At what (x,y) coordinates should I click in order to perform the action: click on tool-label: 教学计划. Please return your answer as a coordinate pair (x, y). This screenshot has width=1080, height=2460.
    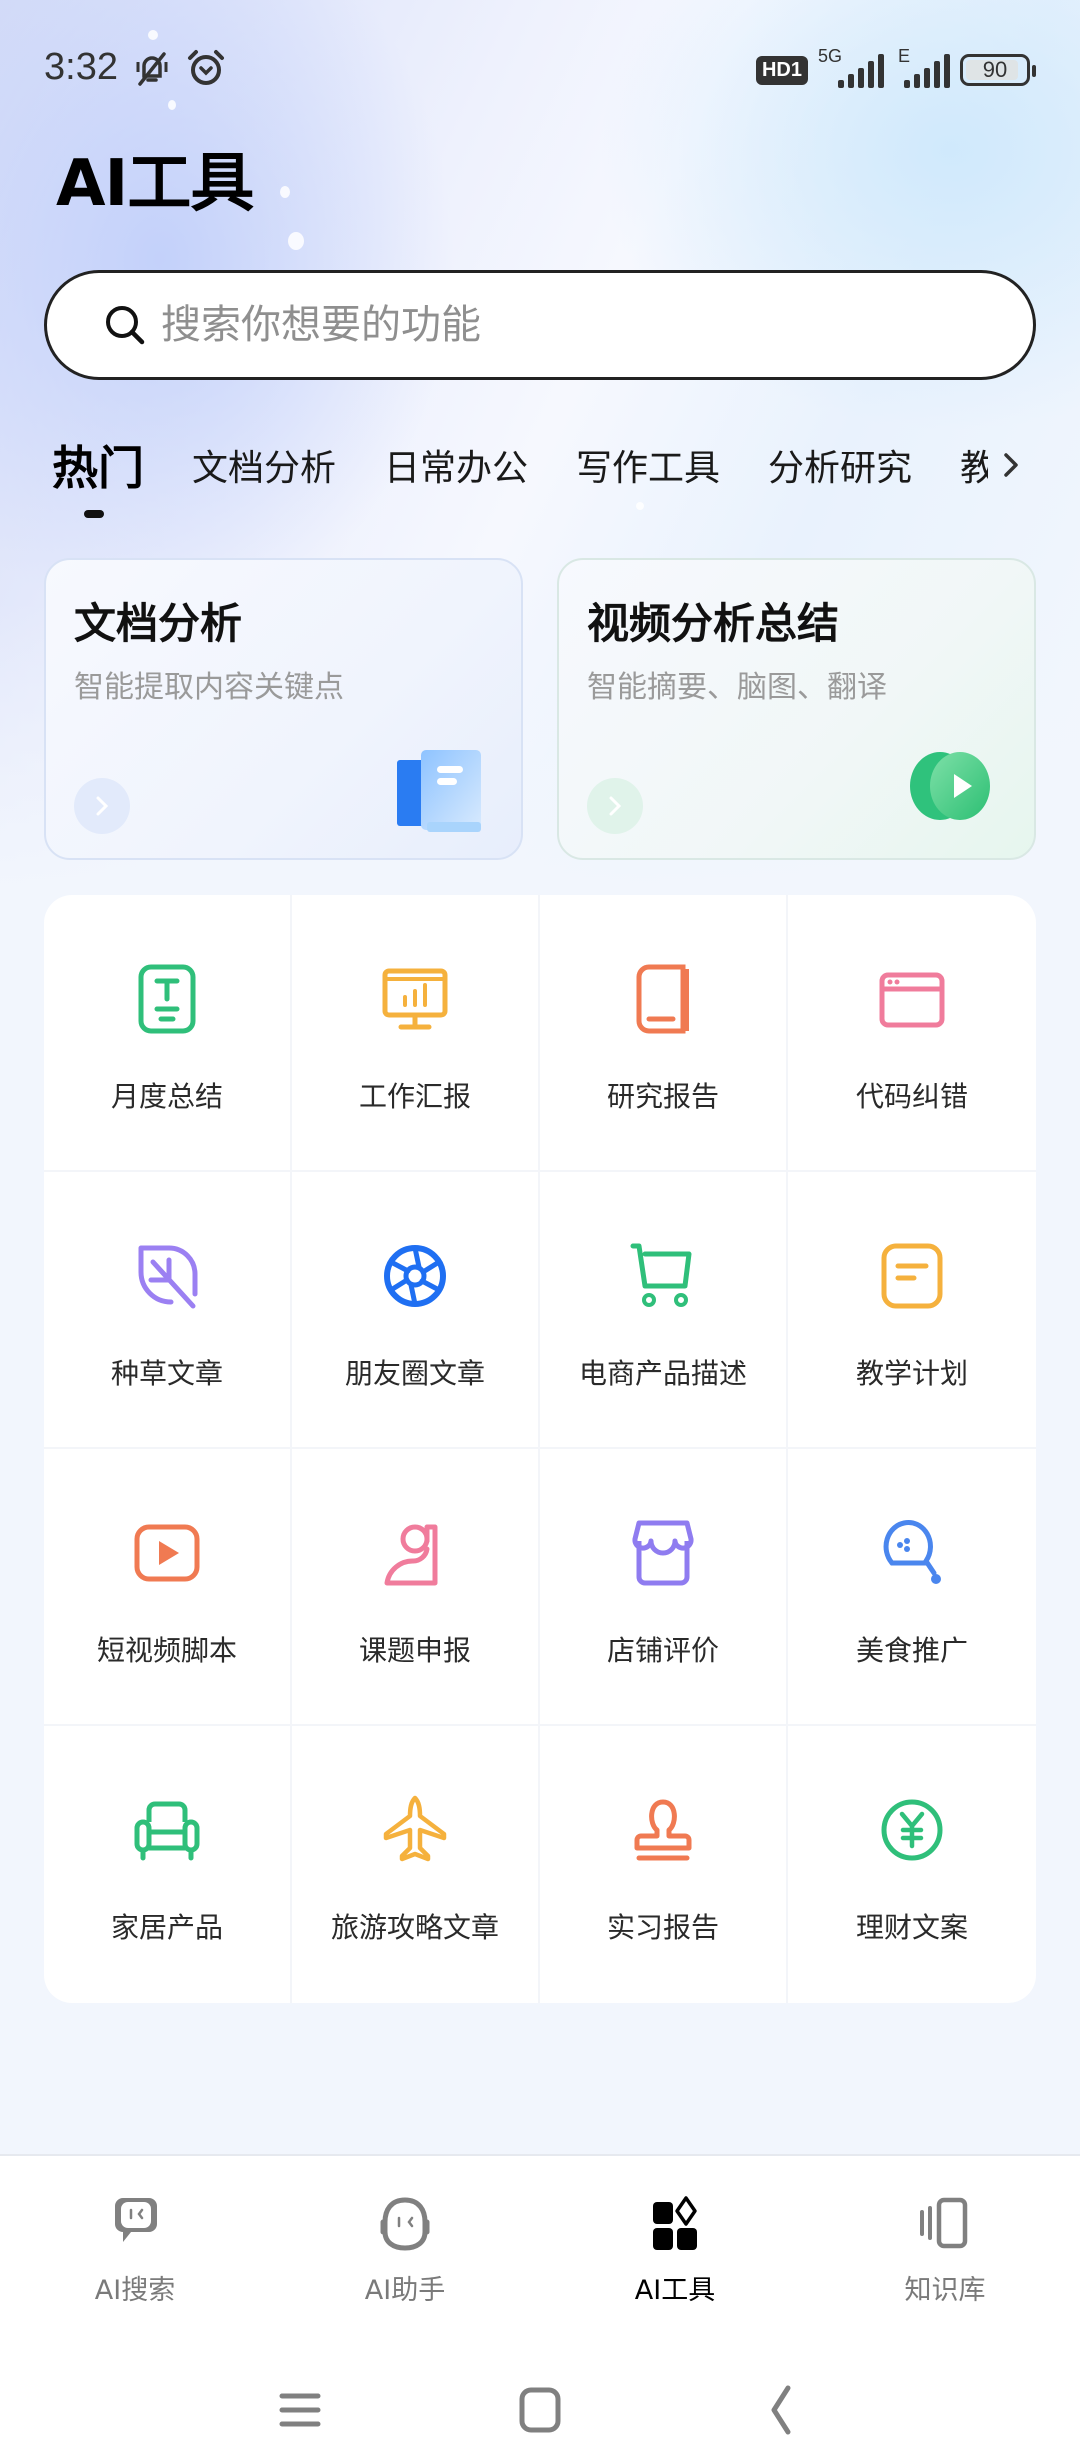
    Looking at the image, I should click on (911, 1373).